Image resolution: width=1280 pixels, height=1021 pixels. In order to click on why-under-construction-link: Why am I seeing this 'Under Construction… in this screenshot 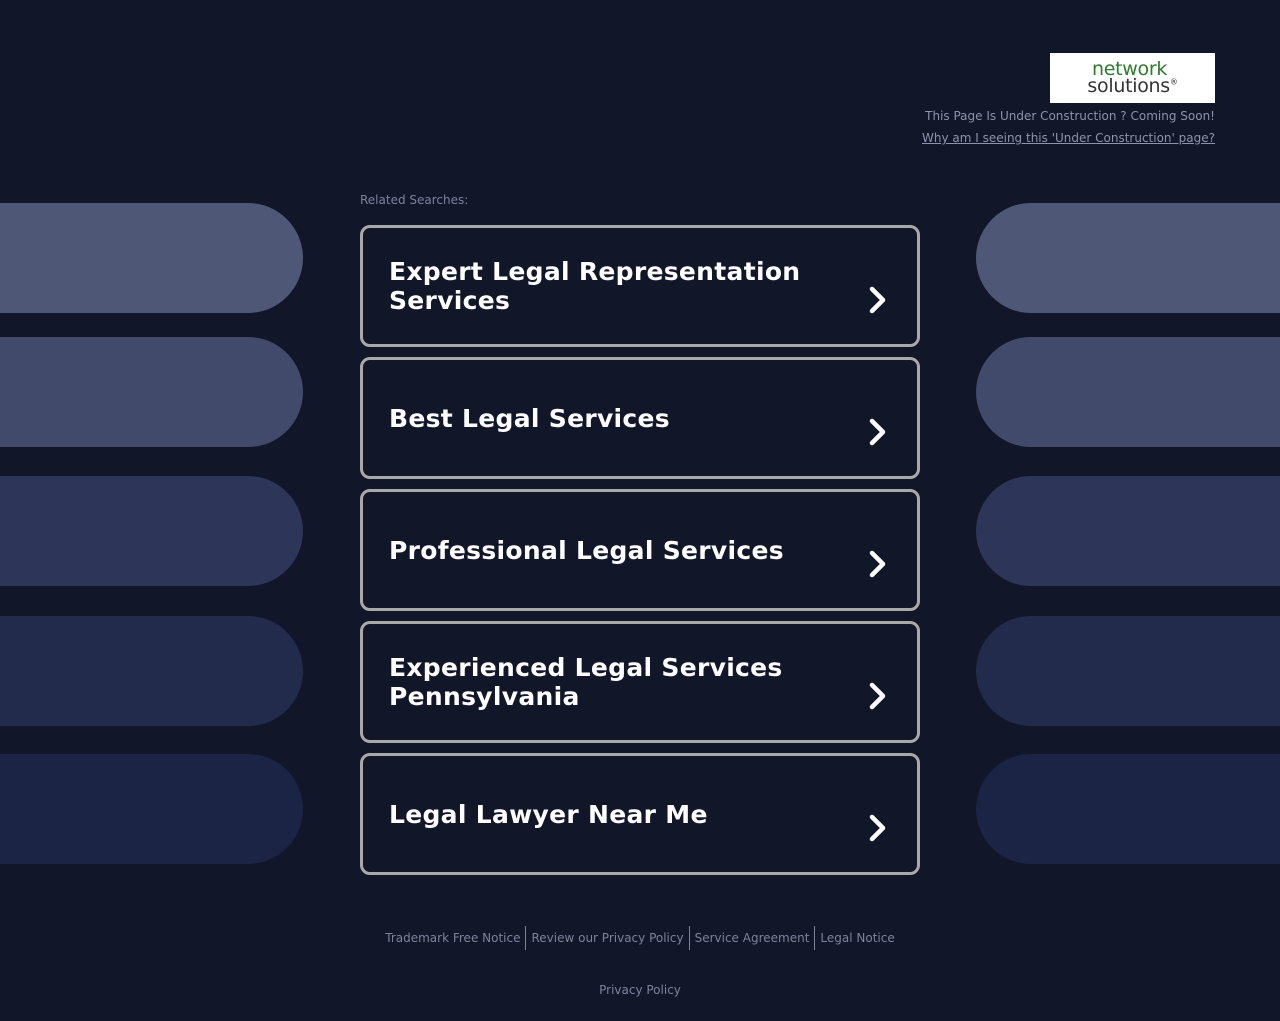, I will do `click(1068, 138)`.